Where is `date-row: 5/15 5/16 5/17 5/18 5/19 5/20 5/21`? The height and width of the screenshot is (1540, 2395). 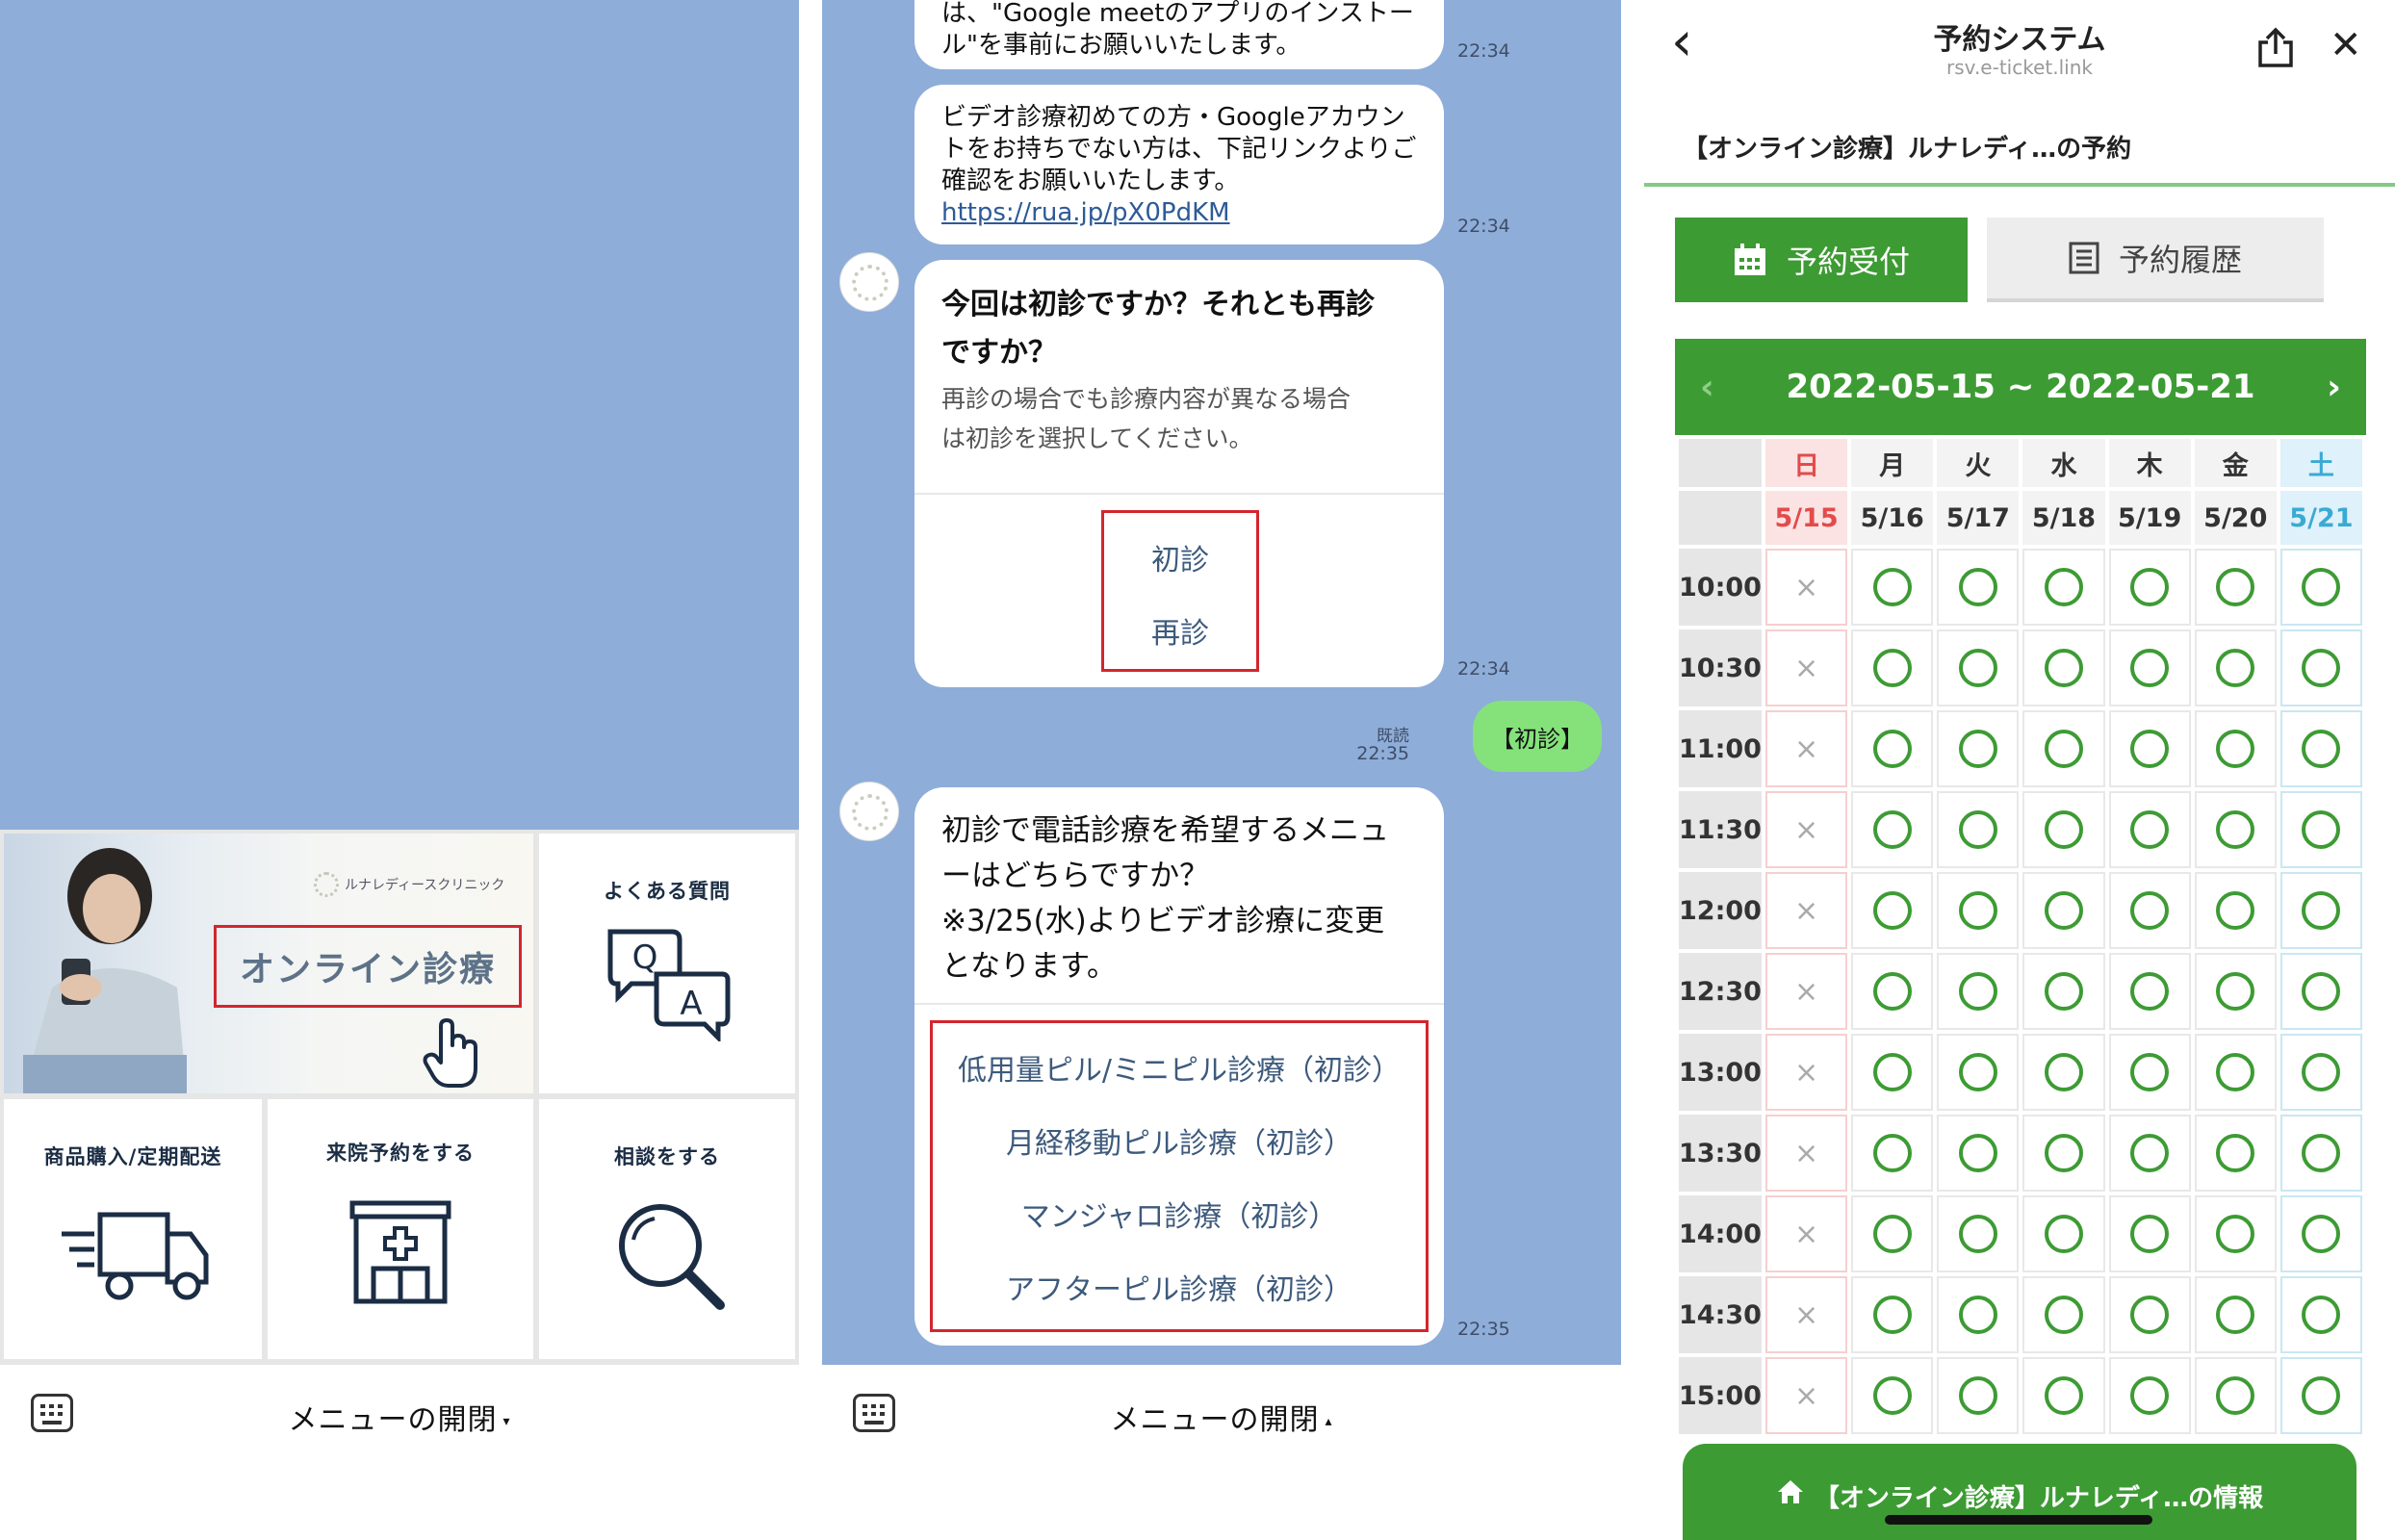
date-row: 5/15 5/16 5/17 5/18 5/19 5/20 5/21 is located at coordinates (2020, 518).